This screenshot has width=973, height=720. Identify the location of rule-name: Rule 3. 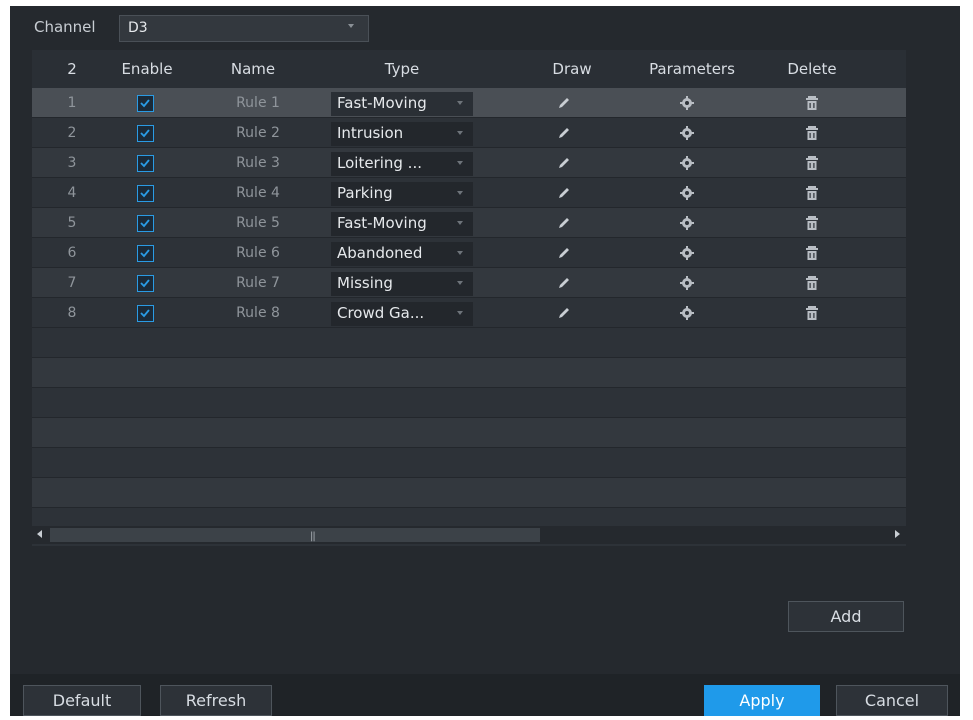
(258, 163).